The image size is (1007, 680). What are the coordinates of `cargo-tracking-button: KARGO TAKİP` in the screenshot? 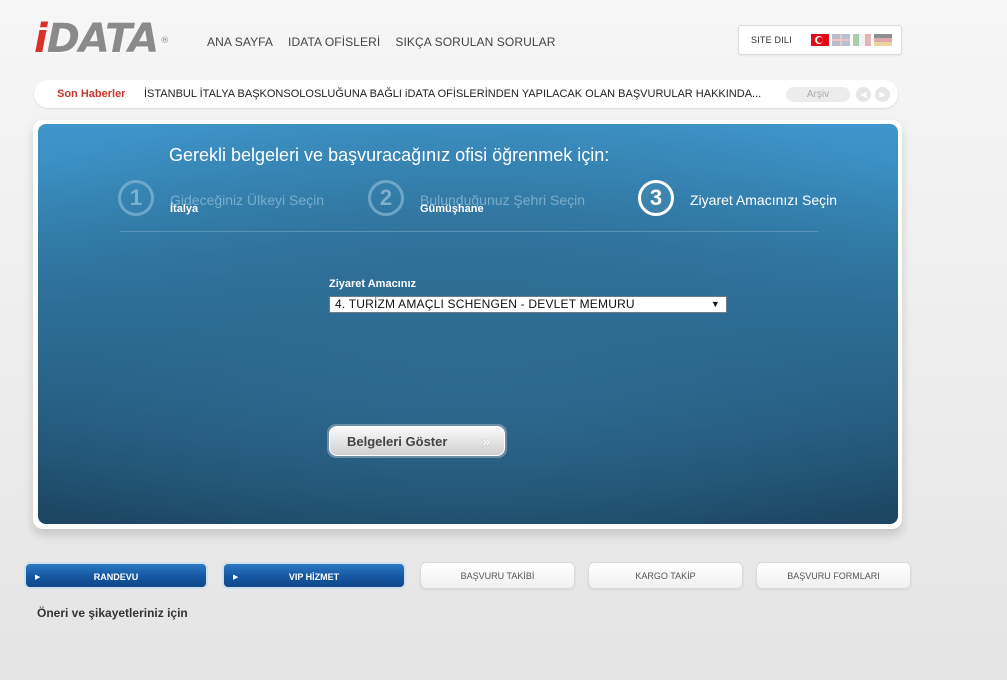 It's located at (665, 575).